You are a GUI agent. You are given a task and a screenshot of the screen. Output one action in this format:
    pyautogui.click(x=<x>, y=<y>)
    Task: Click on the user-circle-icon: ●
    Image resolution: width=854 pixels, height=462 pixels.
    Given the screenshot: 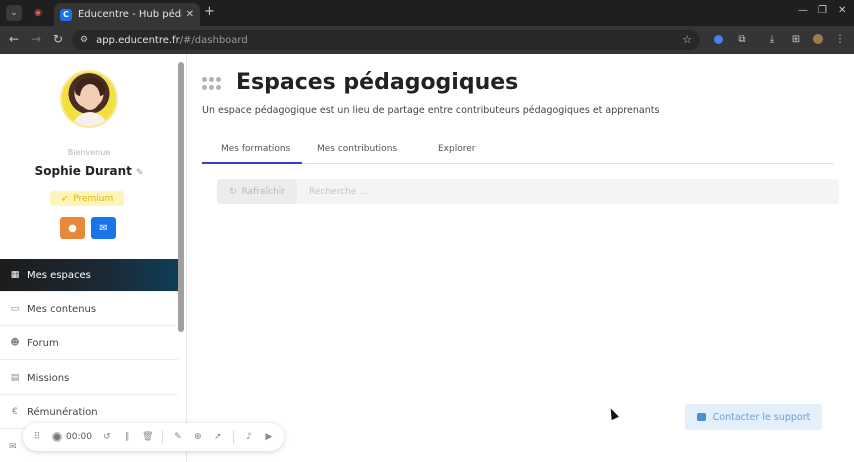 What is the action you would take?
    pyautogui.click(x=72, y=228)
    